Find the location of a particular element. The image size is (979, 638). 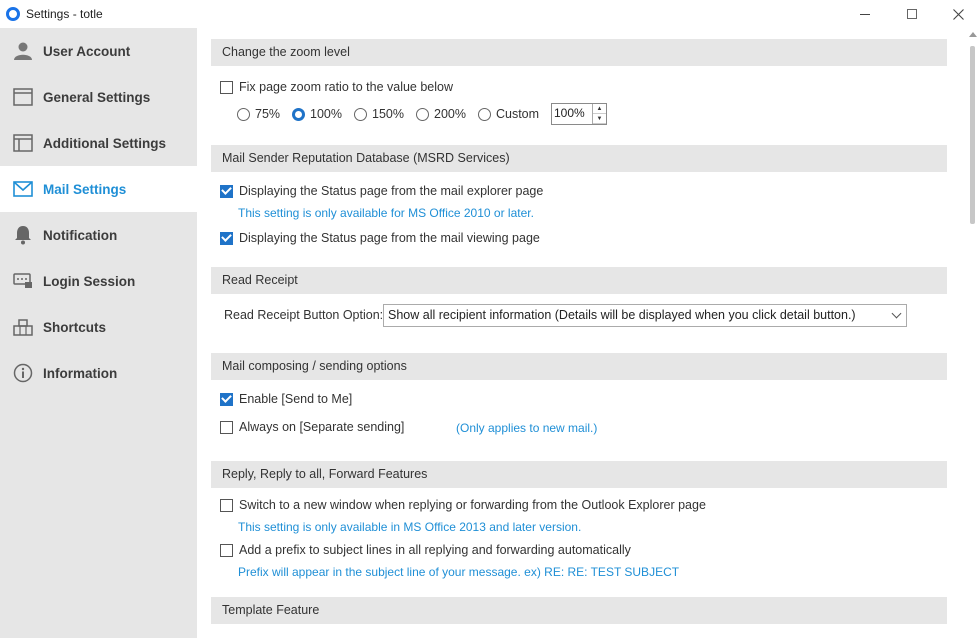

zoom-option-75: 75% is located at coordinates (258, 114).